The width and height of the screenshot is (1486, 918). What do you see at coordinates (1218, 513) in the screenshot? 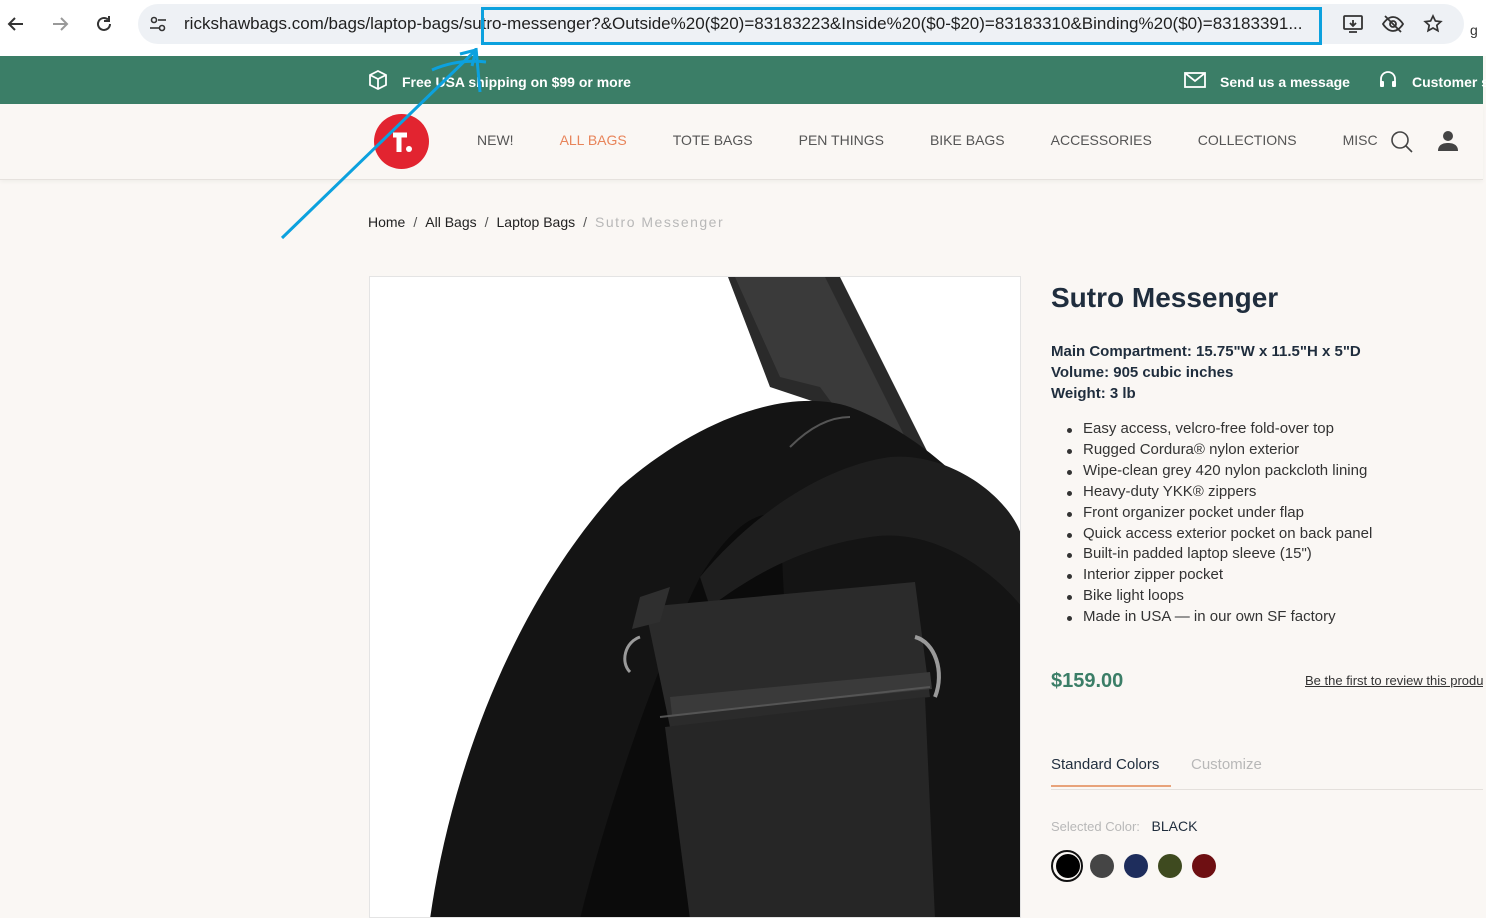
I see `feature-item: Front organizer pocket under flap` at bounding box center [1218, 513].